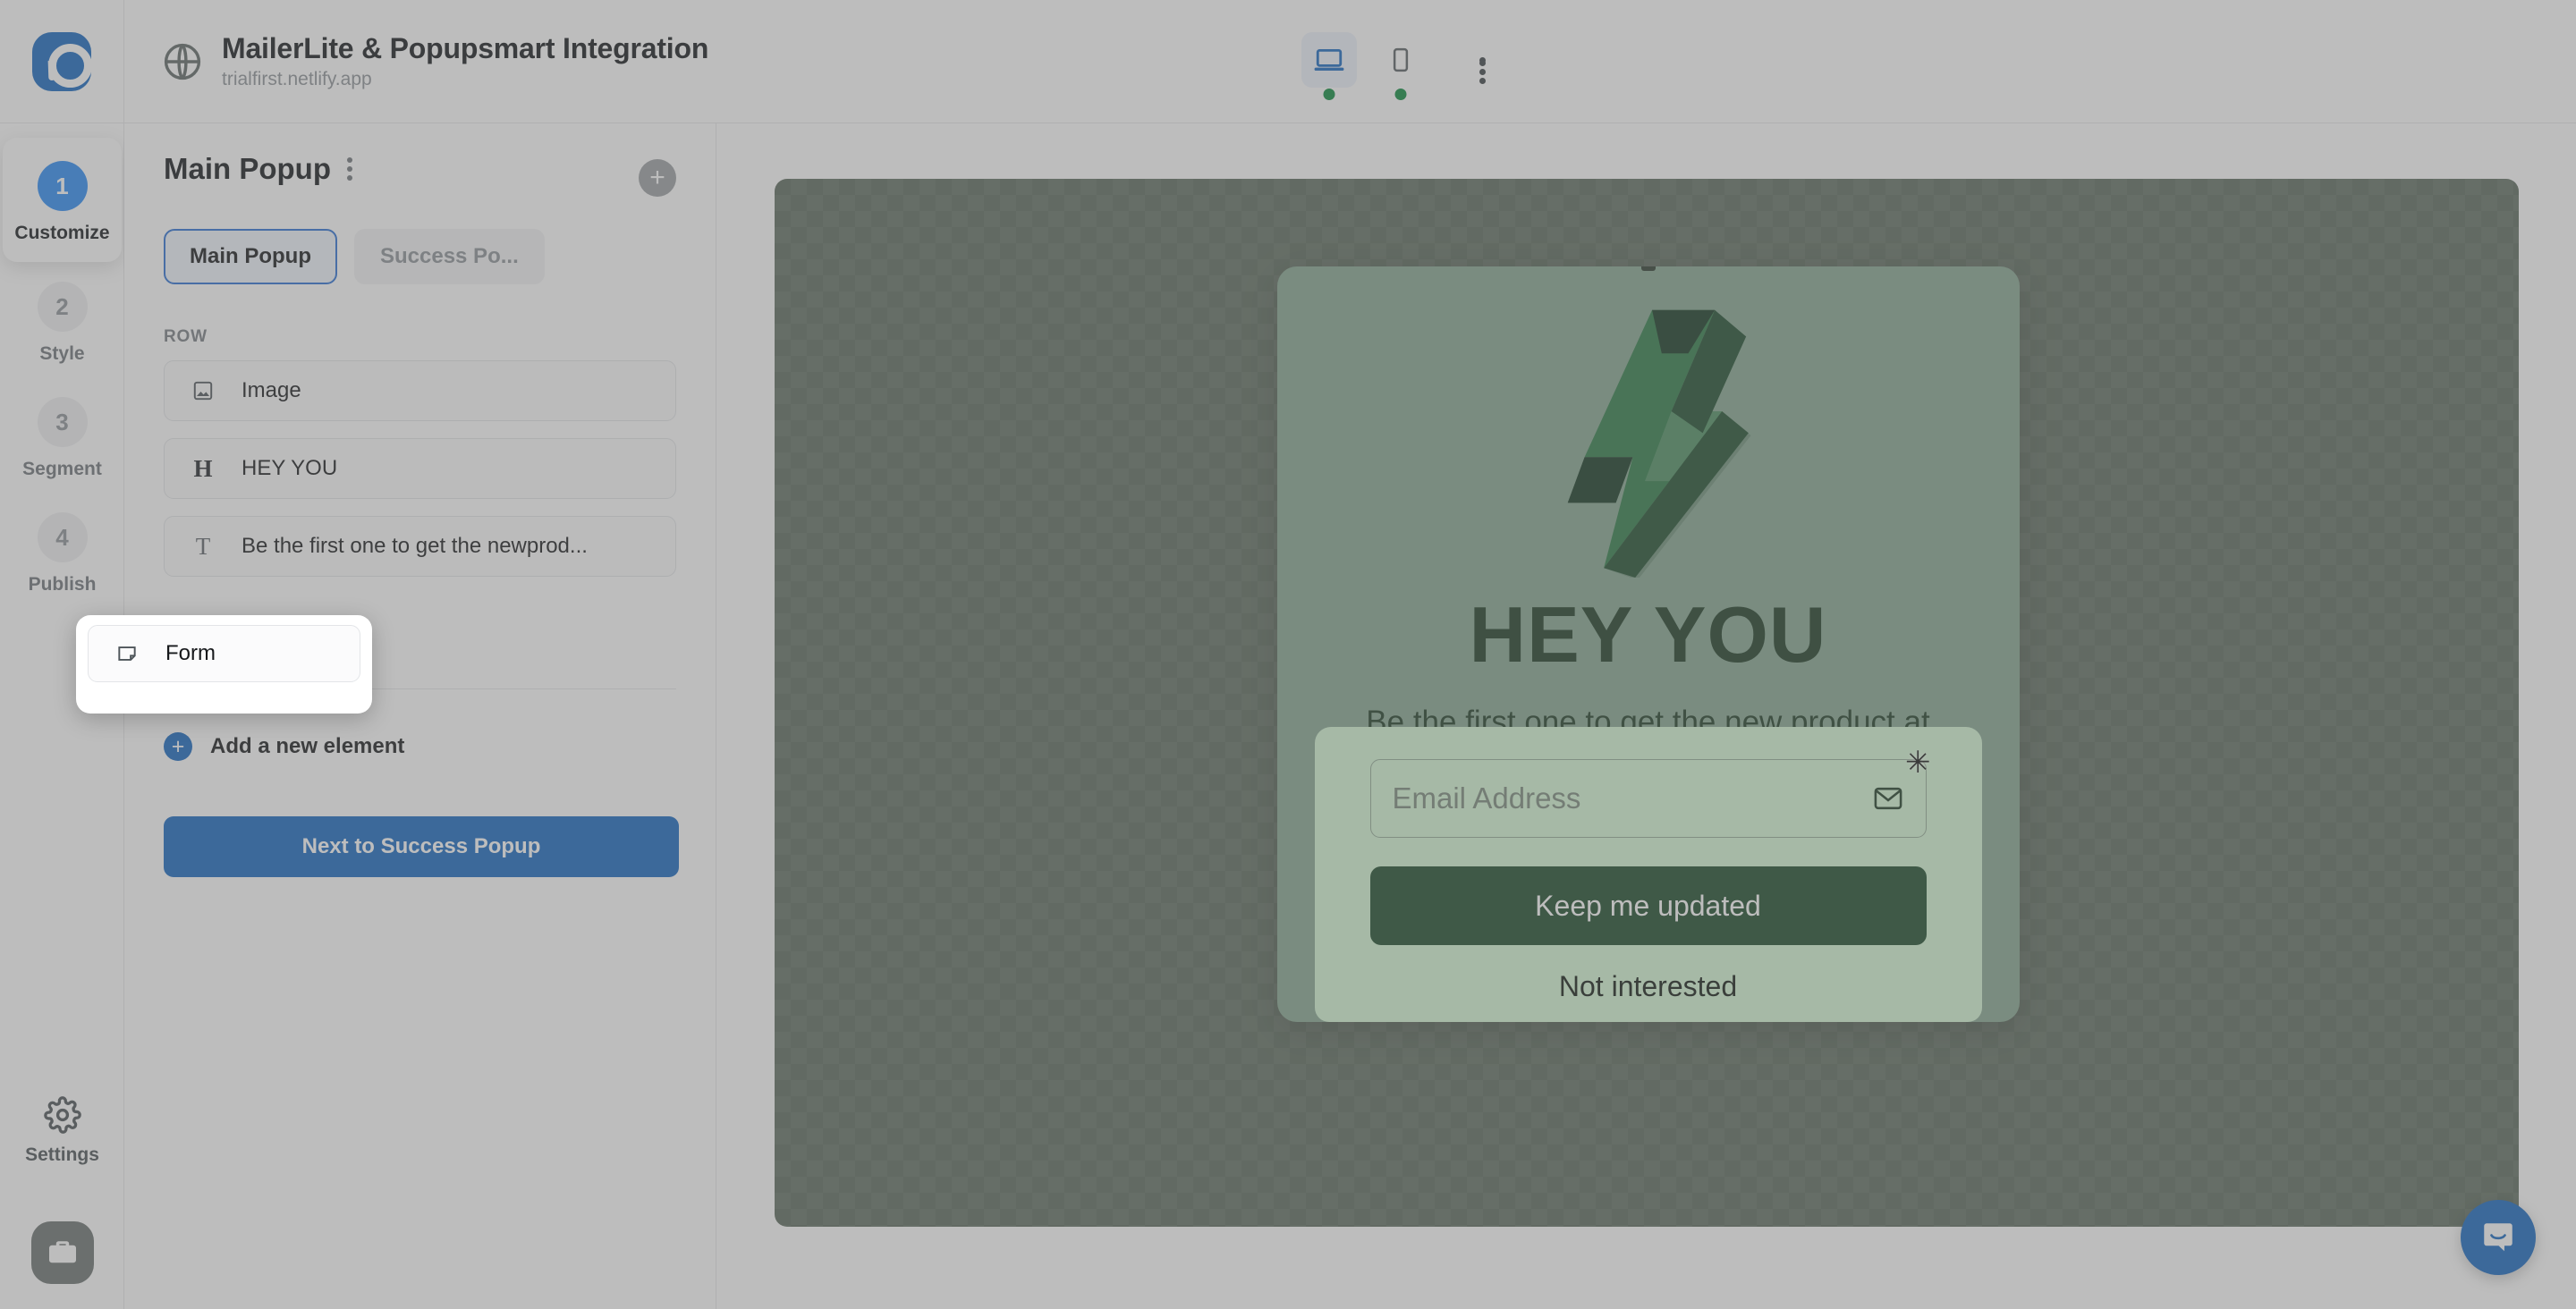 The height and width of the screenshot is (1309, 2576). What do you see at coordinates (307, 746) in the screenshot?
I see `add-new-element-label: Add a new element` at bounding box center [307, 746].